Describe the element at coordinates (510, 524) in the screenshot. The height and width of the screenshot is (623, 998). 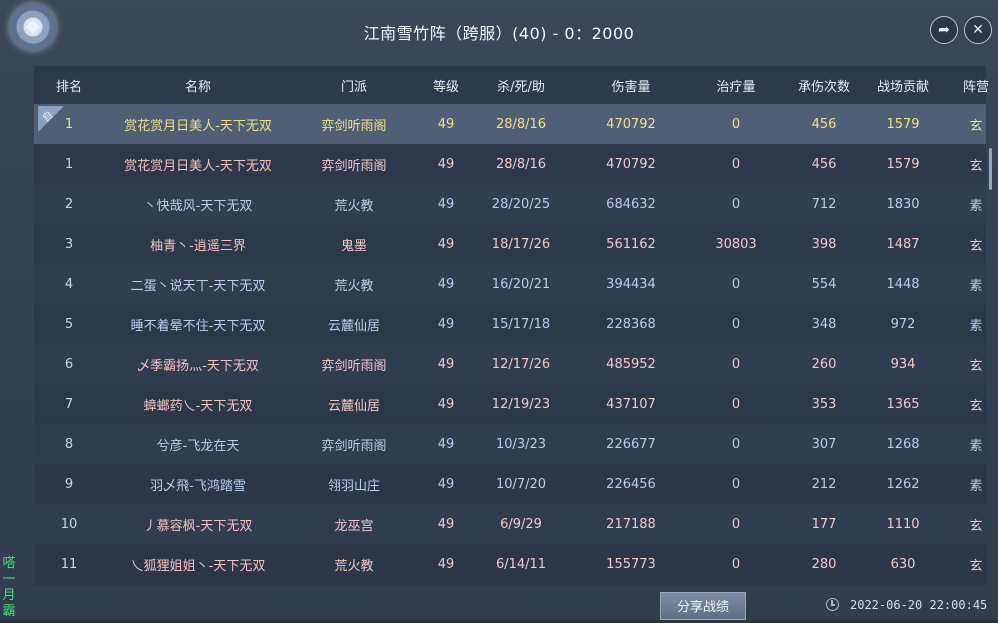
I see `table-row: 10 丿慕容枫-天下无双 龙巫宫 49 6/9/29 217188 0 177 1110 玄` at that location.